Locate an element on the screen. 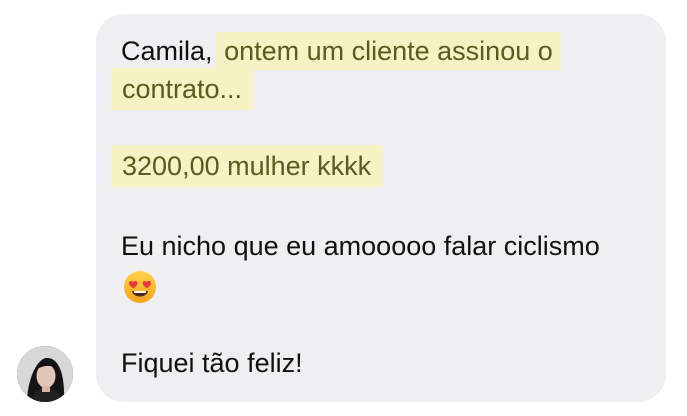  highlighted-text-2: 3200,00 mulher kkkk is located at coordinates (247, 166).